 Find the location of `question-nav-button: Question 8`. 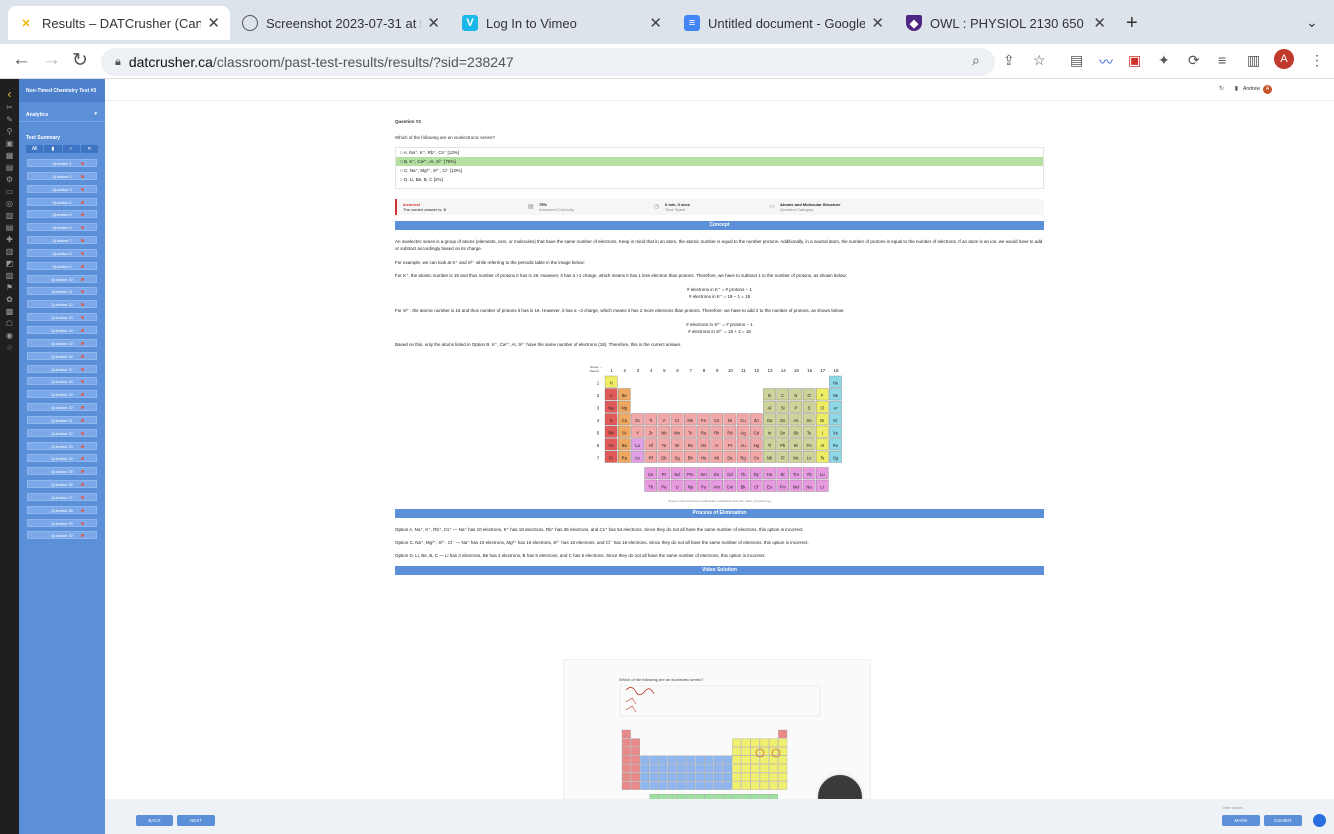

question-nav-button: Question 8 is located at coordinates (62, 252).